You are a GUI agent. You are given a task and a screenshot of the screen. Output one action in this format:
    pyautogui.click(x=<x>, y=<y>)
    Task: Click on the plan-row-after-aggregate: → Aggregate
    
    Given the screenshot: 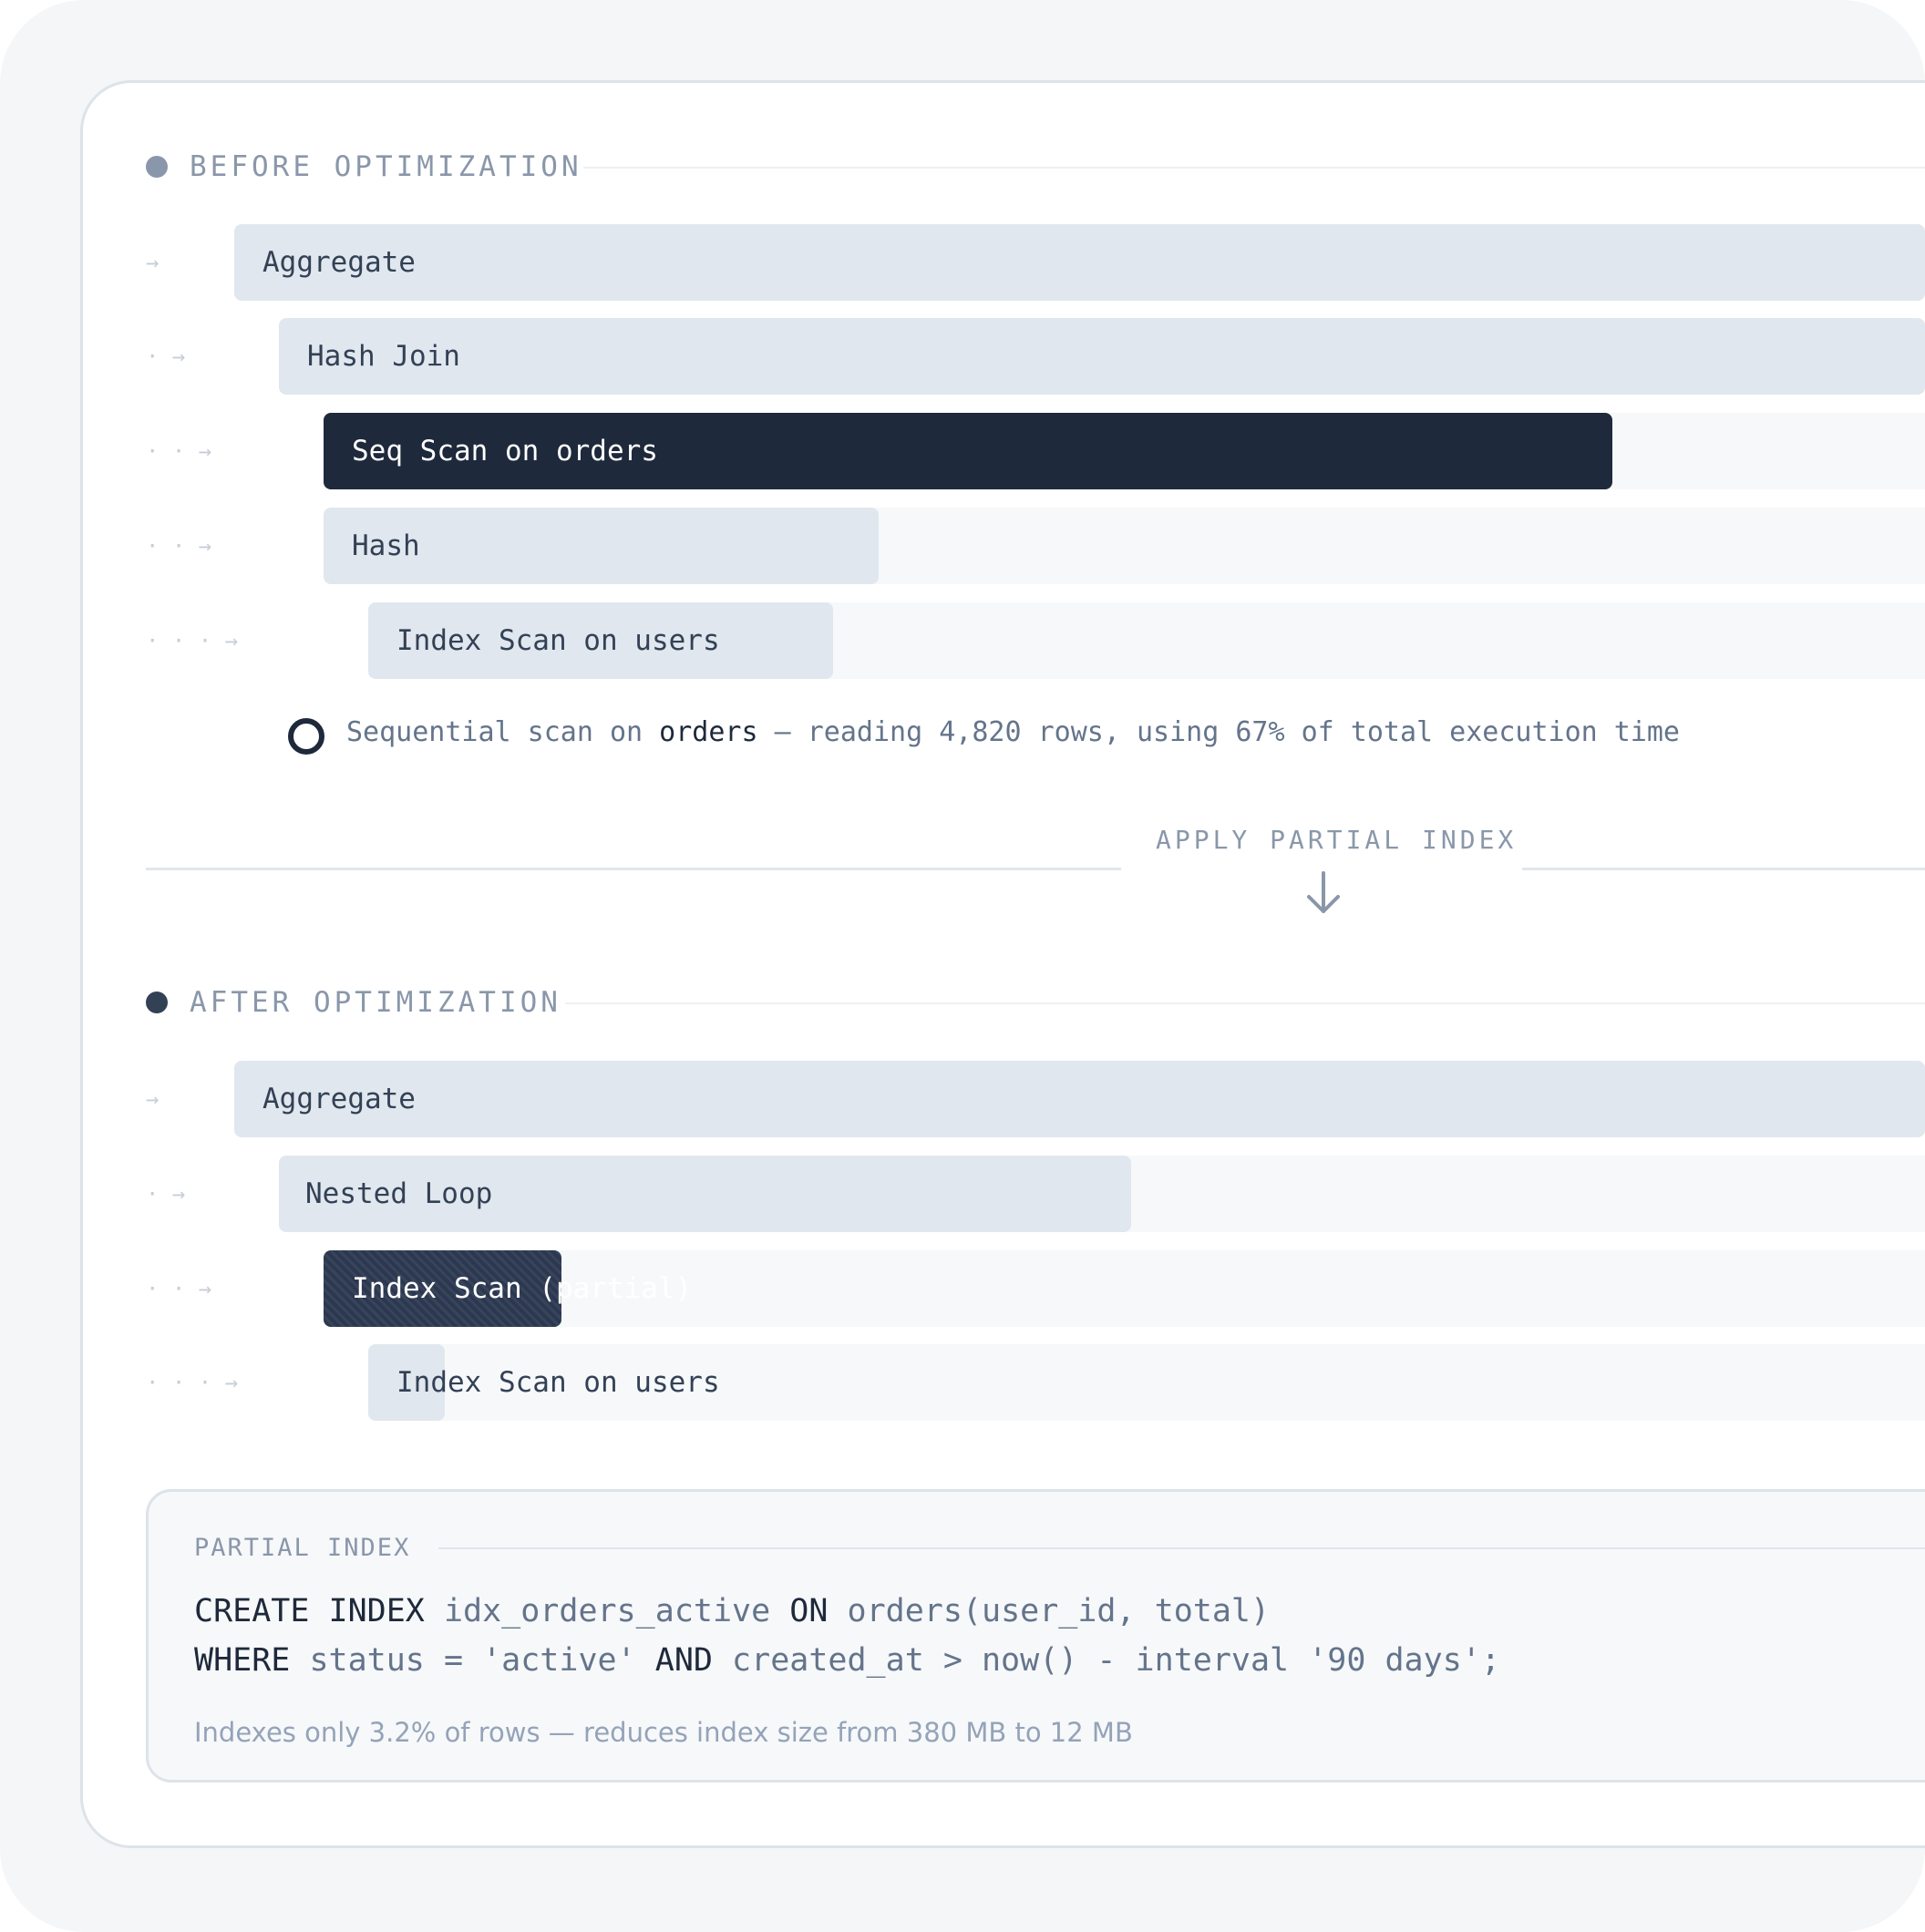 What is the action you would take?
    pyautogui.click(x=962, y=1099)
    